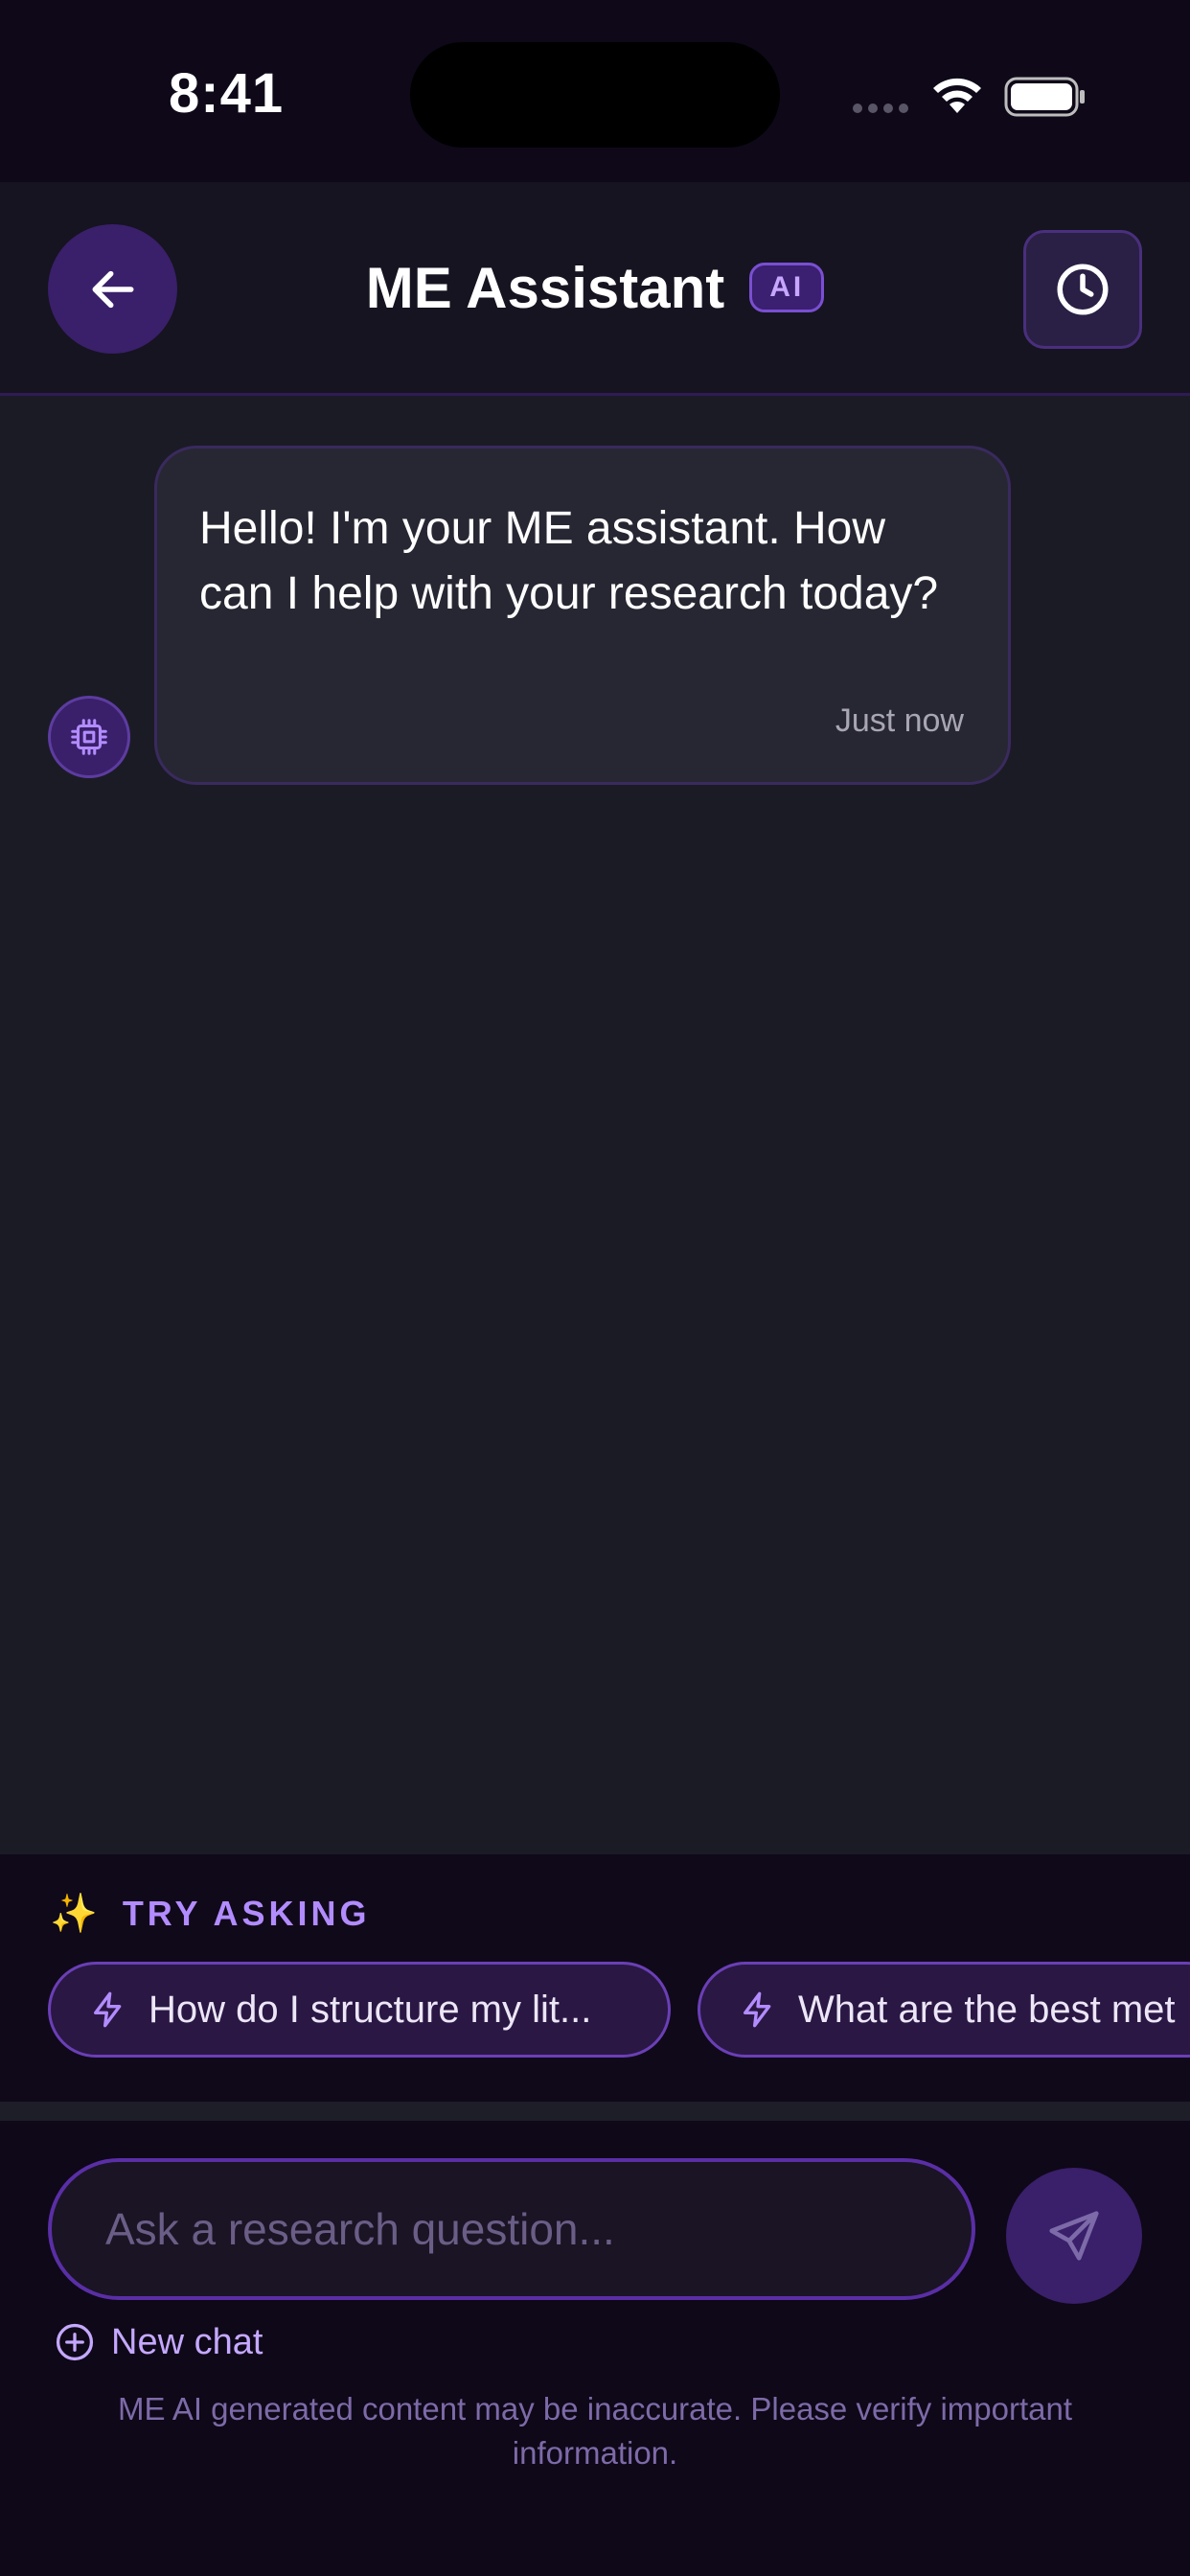 This screenshot has width=1190, height=2576. I want to click on suggestion-chip: What are the best met, so click(944, 2010).